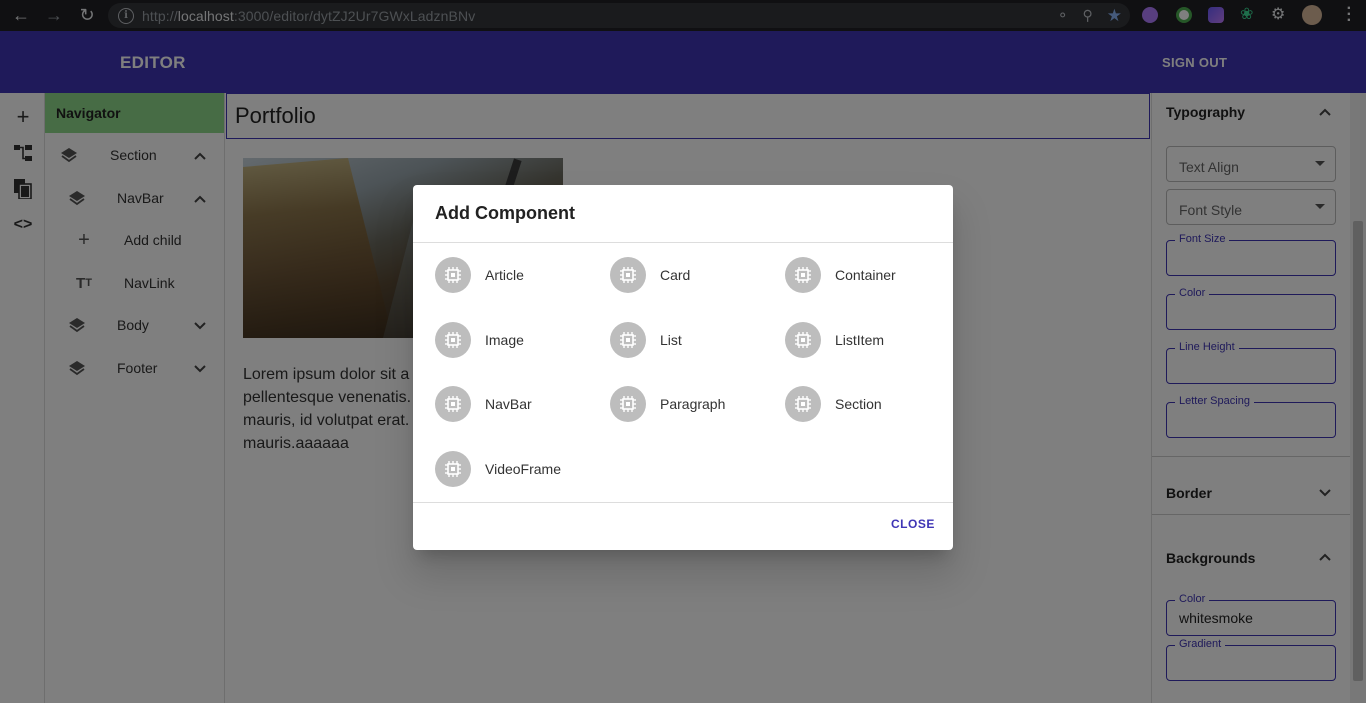 This screenshot has width=1366, height=703. Describe the element at coordinates (865, 275) in the screenshot. I see `component-label: Container` at that location.